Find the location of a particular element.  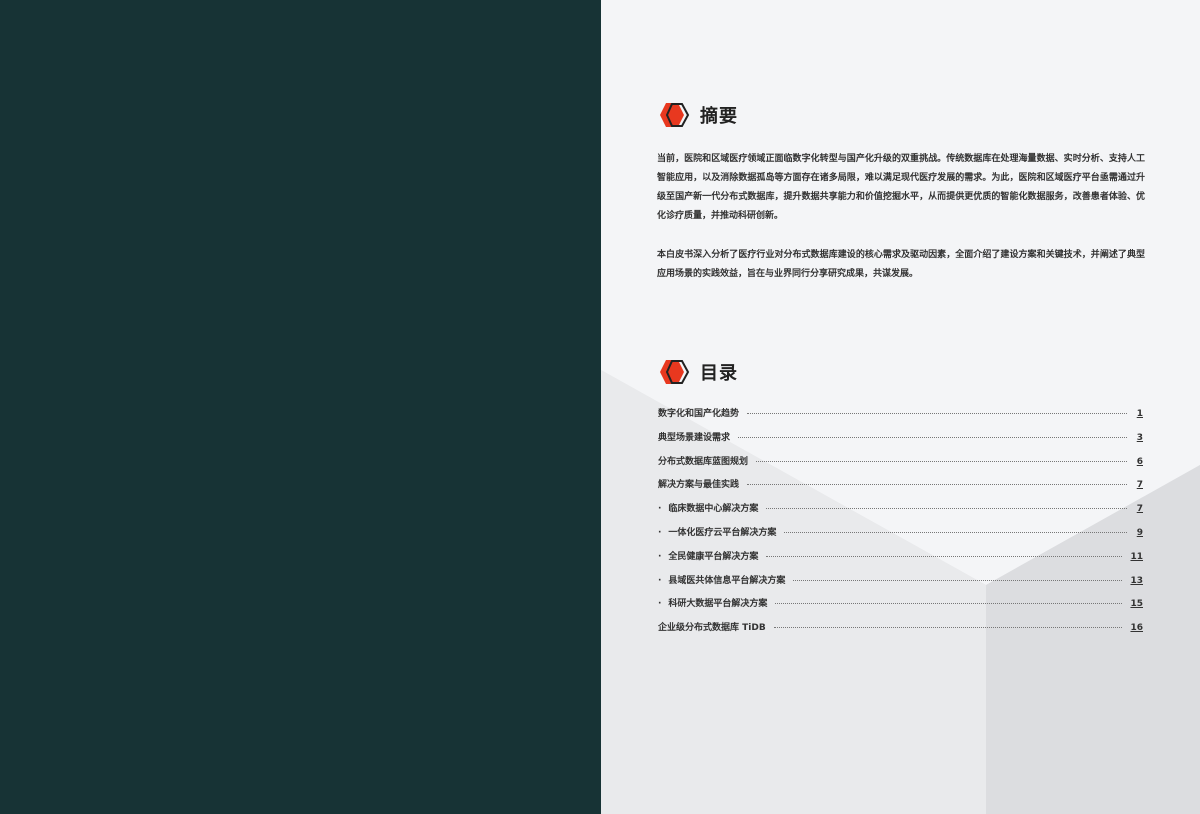

toc-title: 目录 is located at coordinates (719, 373).